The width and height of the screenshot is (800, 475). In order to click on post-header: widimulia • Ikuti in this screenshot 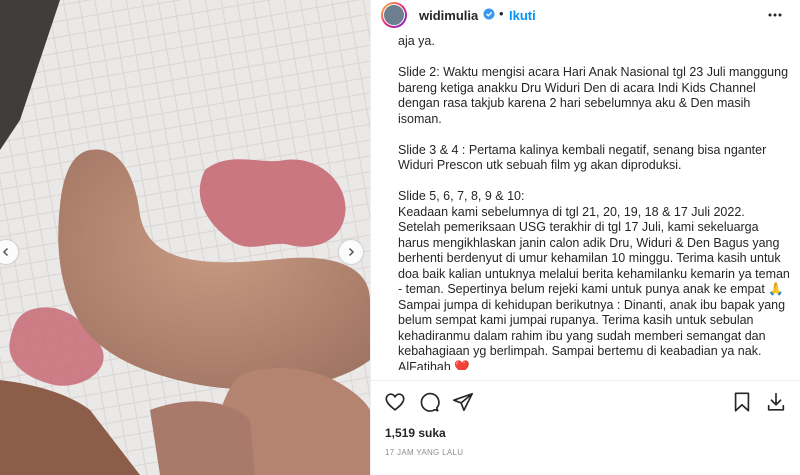, I will do `click(585, 15)`.